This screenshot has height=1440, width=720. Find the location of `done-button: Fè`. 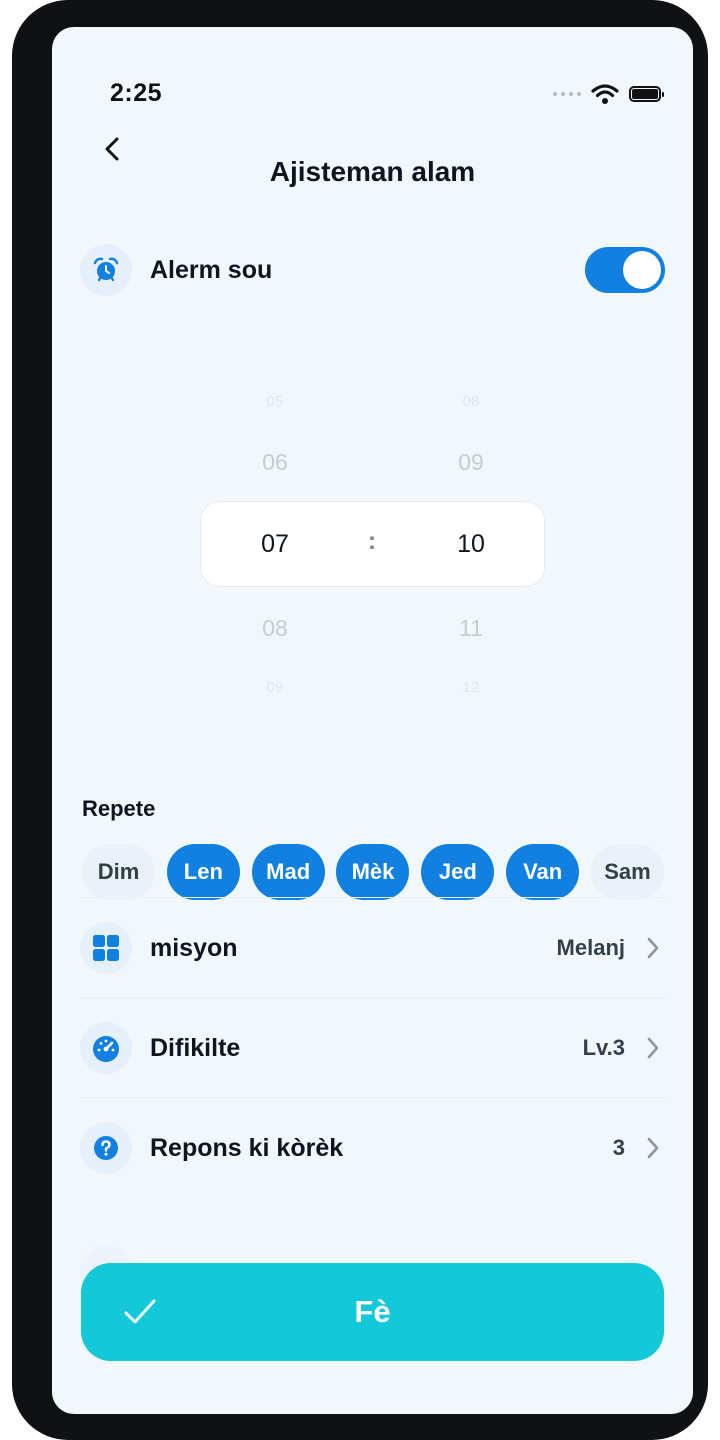

done-button: Fè is located at coordinates (372, 1312).